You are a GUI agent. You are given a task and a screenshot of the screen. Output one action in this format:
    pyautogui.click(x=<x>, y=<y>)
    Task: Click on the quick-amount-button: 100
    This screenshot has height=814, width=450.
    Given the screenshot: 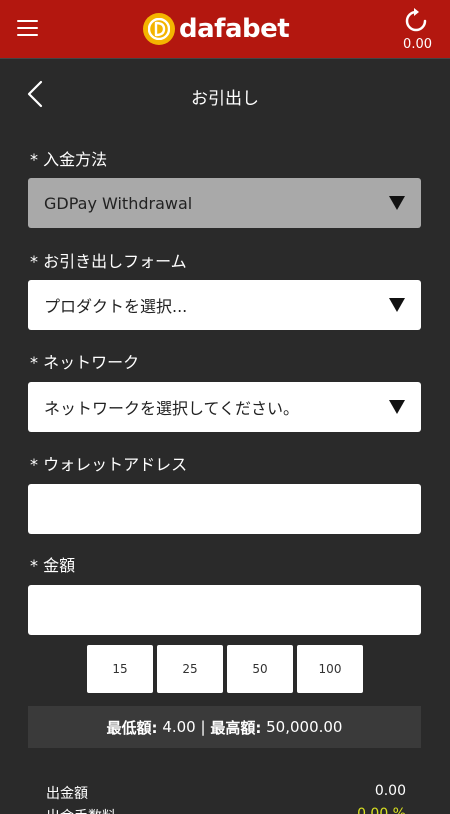 What is the action you would take?
    pyautogui.click(x=330, y=669)
    